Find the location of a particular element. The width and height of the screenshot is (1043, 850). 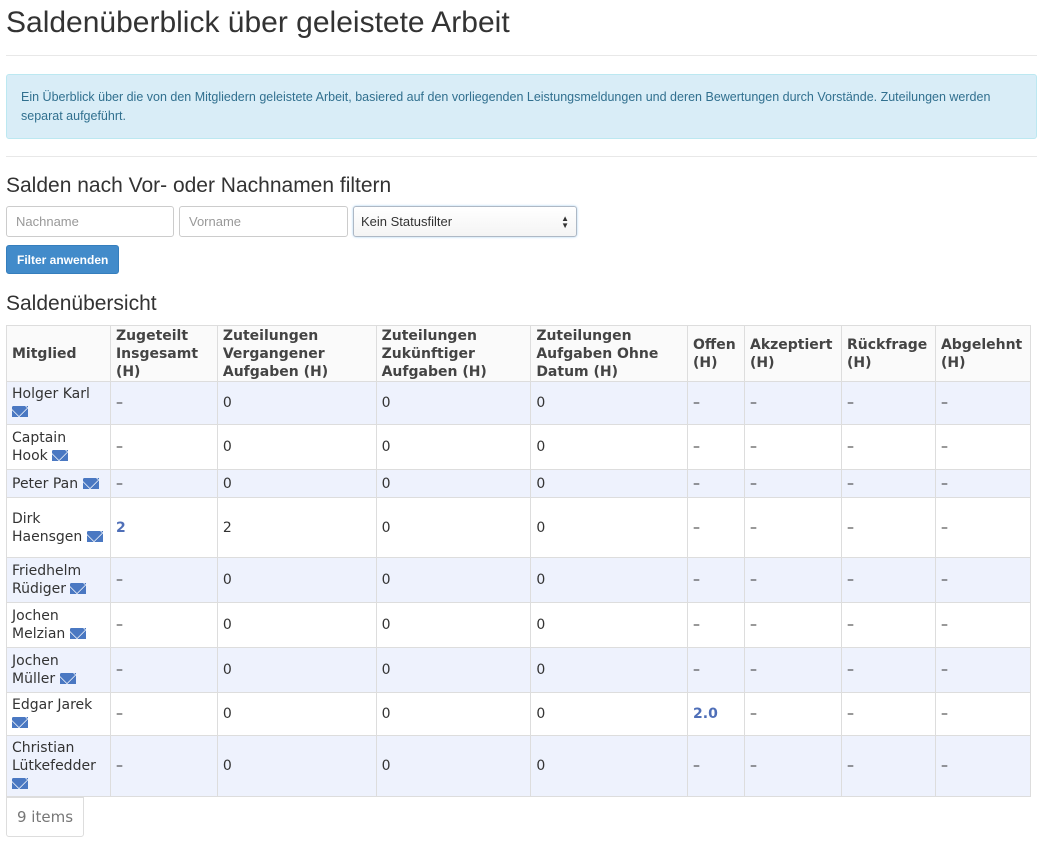

member-cell: Jochen Melzian is located at coordinates (58, 625).